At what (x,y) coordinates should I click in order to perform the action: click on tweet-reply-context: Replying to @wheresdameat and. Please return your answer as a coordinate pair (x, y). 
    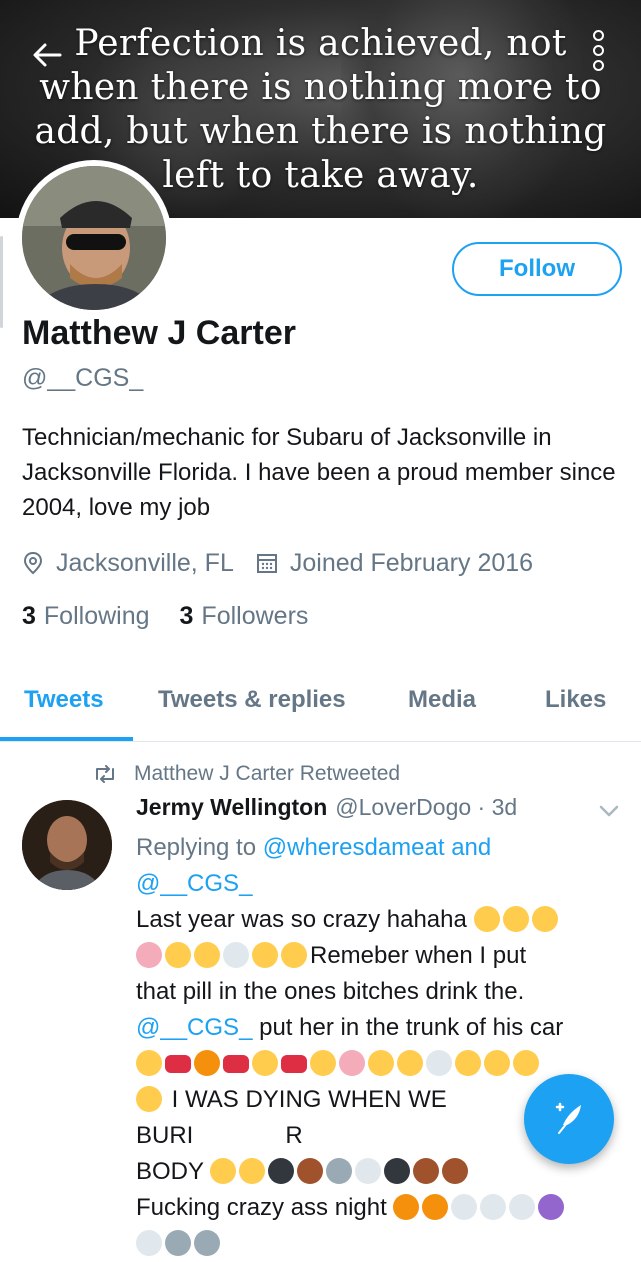
    Looking at the image, I should click on (376, 848).